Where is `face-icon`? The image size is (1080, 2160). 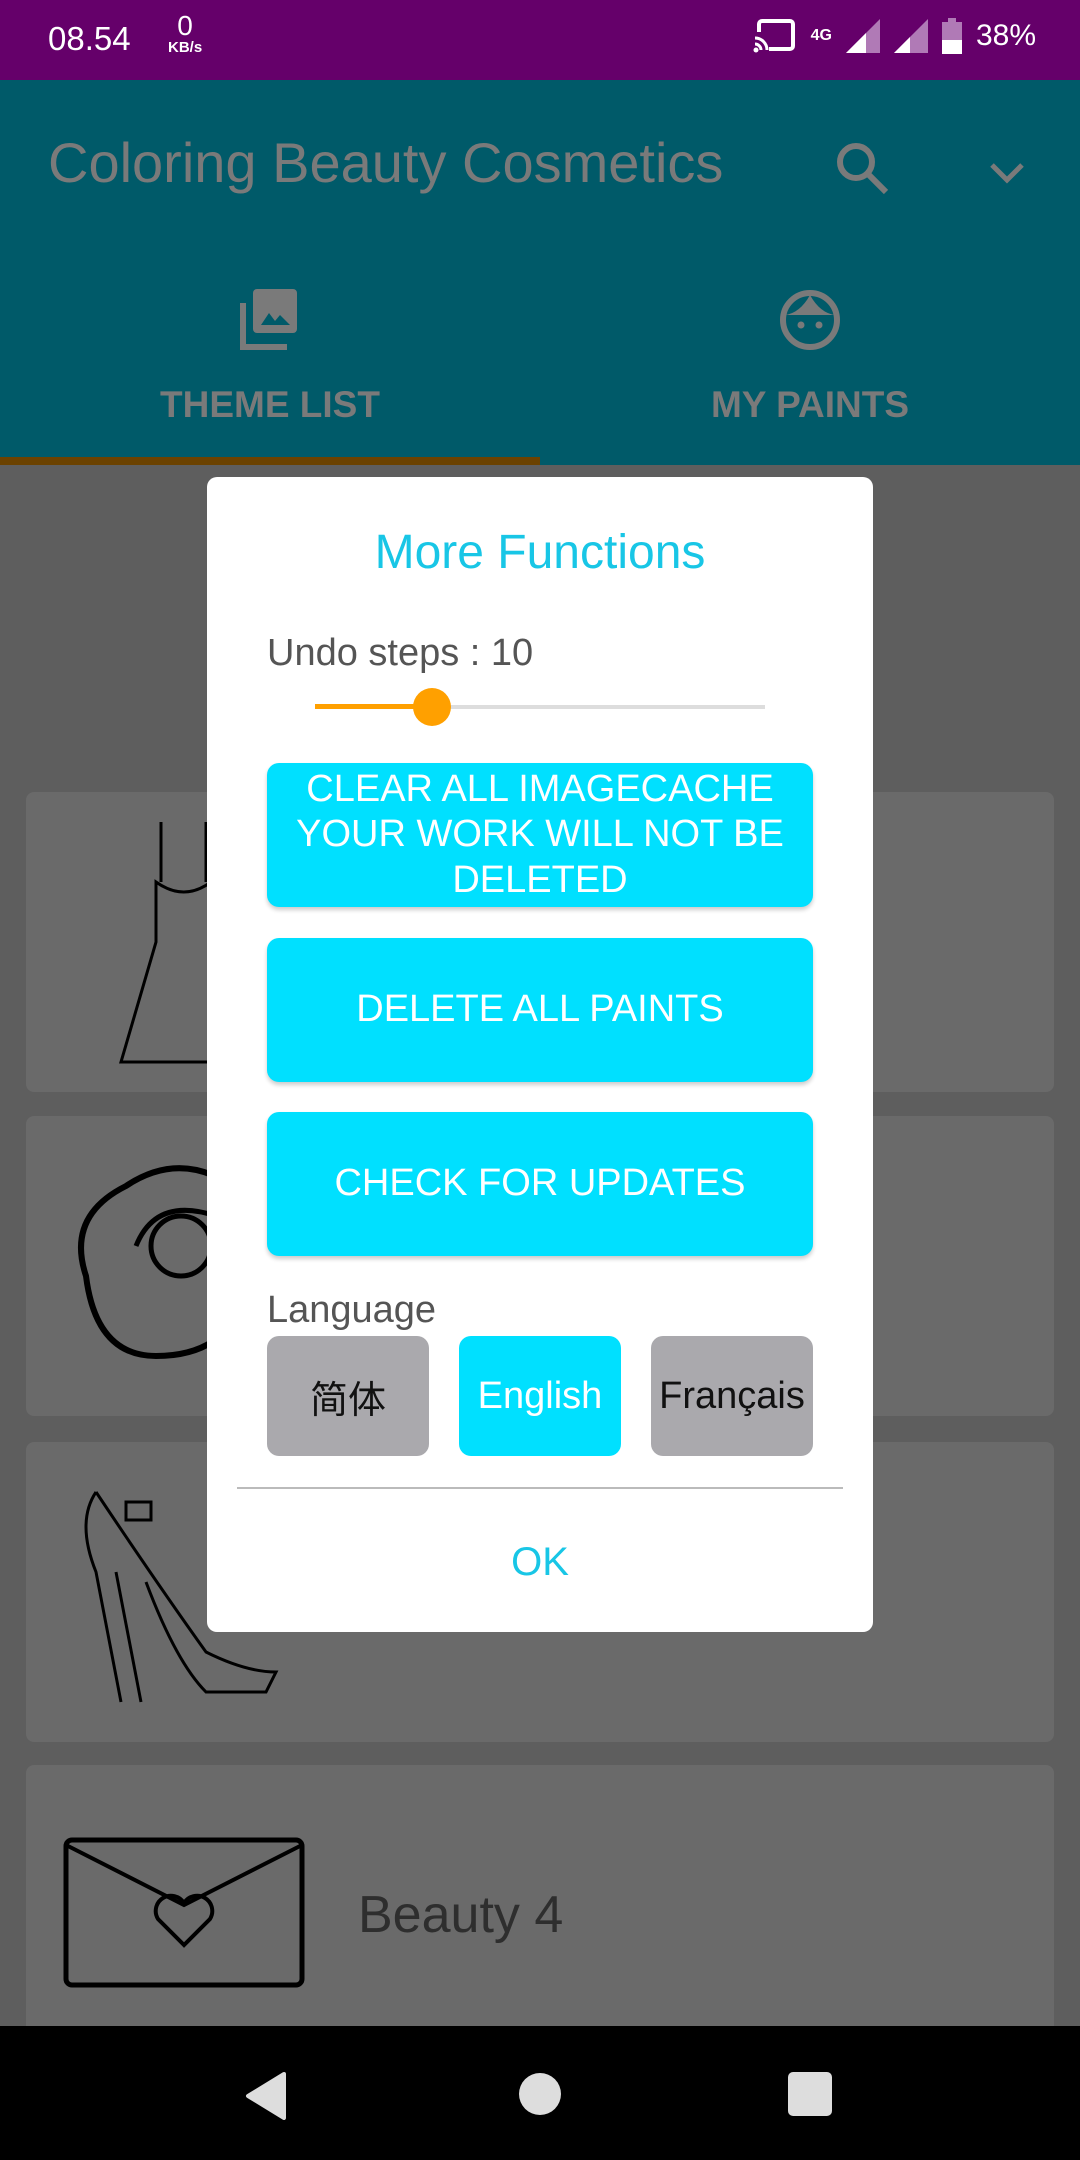 face-icon is located at coordinates (810, 320).